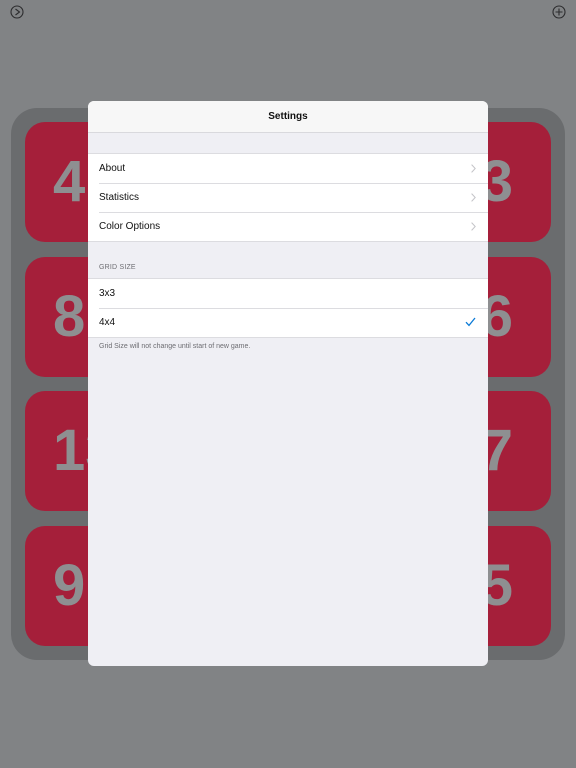 The image size is (576, 768). Describe the element at coordinates (496, 585) in the screenshot. I see `tile-number: 5` at that location.